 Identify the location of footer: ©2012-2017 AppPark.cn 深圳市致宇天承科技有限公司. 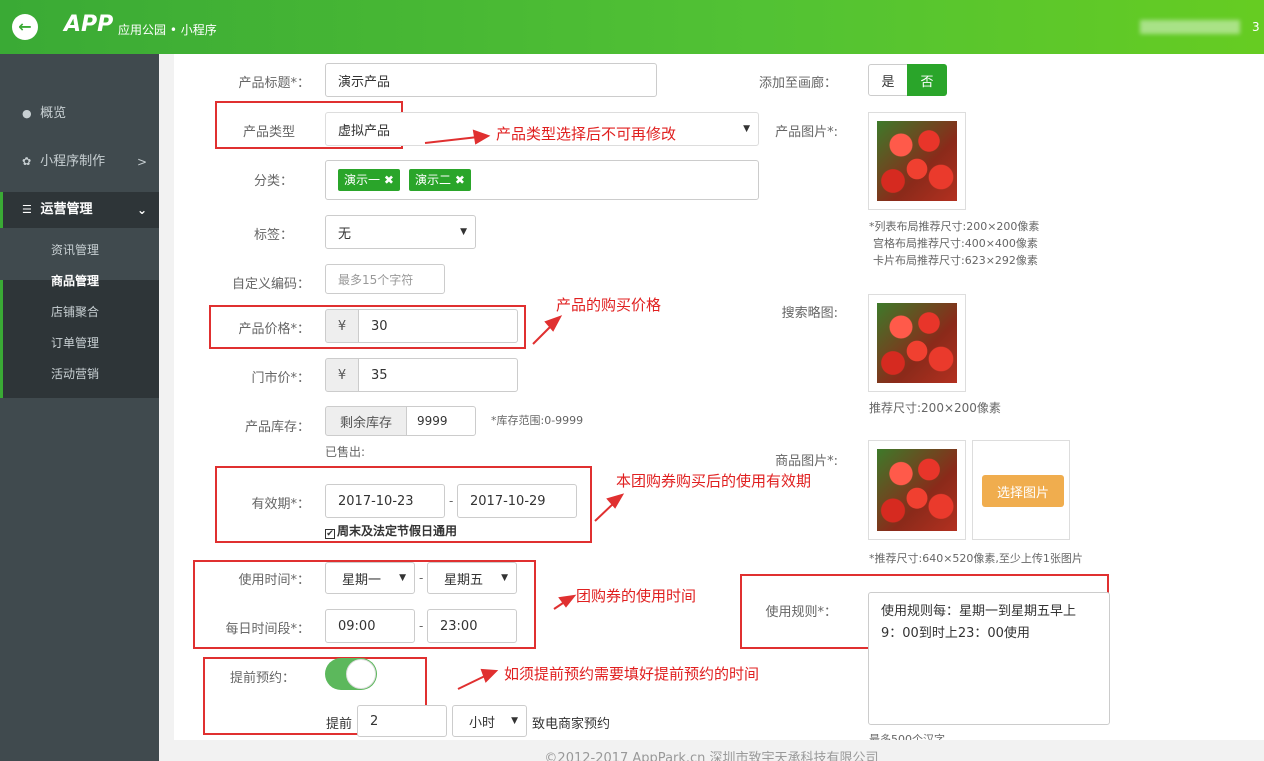
(711, 750).